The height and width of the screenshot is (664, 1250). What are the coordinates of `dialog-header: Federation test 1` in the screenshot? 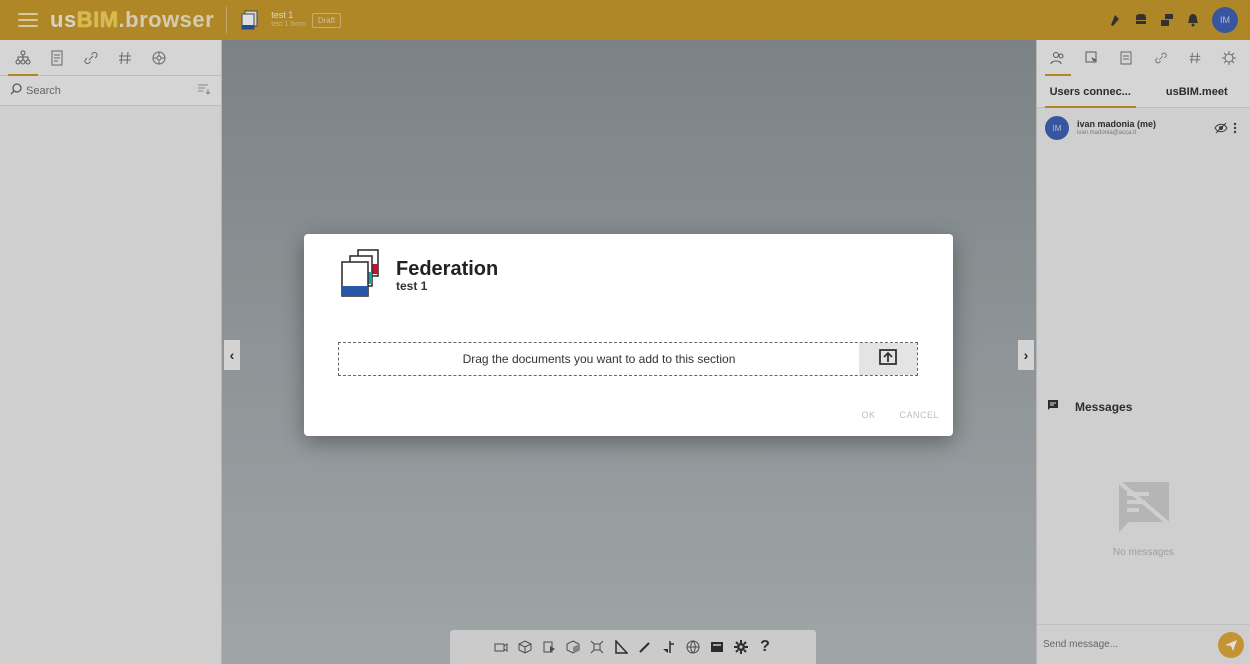 It's located at (419, 275).